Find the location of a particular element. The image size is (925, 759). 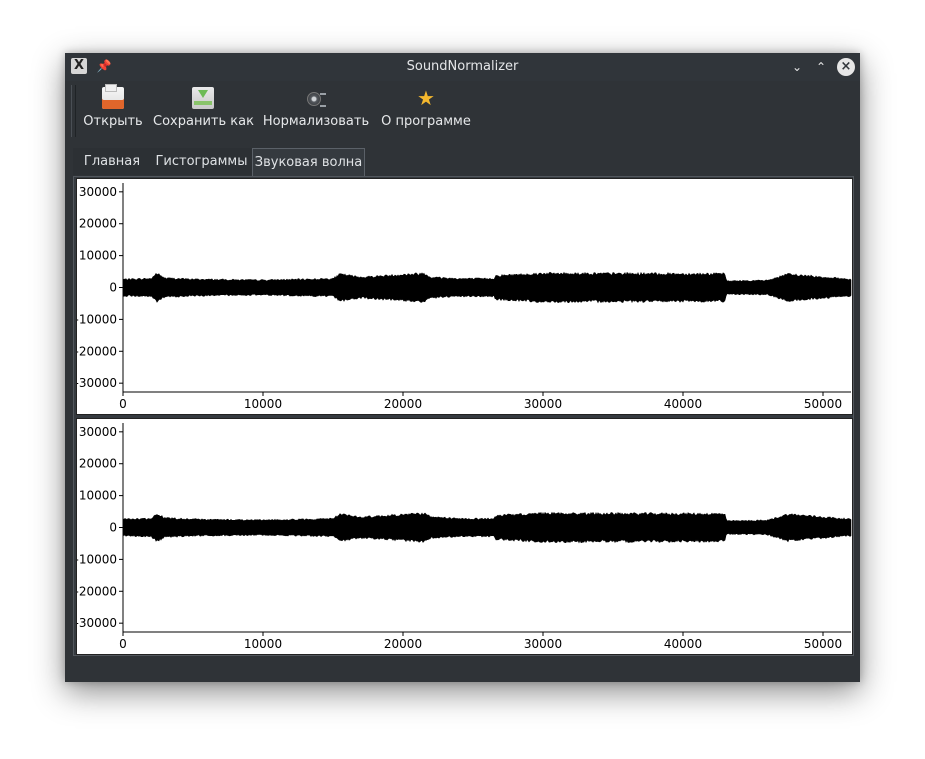

title-bar: X 📌 SoundNormalizer ⌄ ⌃ × is located at coordinates (462, 67).